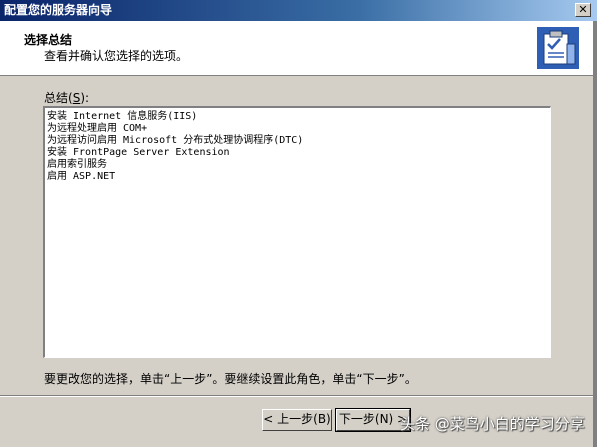 This screenshot has height=447, width=597. Describe the element at coordinates (298, 396) in the screenshot. I see `footer-separator` at that location.